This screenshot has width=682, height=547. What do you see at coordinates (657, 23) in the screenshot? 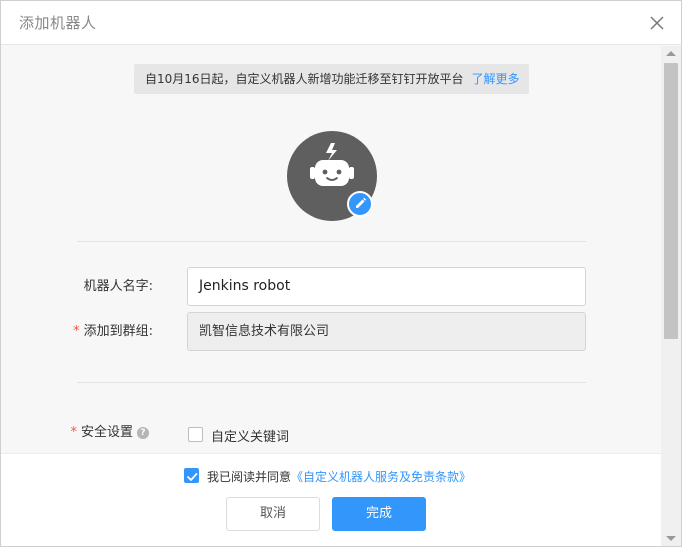
I see `close-icon` at bounding box center [657, 23].